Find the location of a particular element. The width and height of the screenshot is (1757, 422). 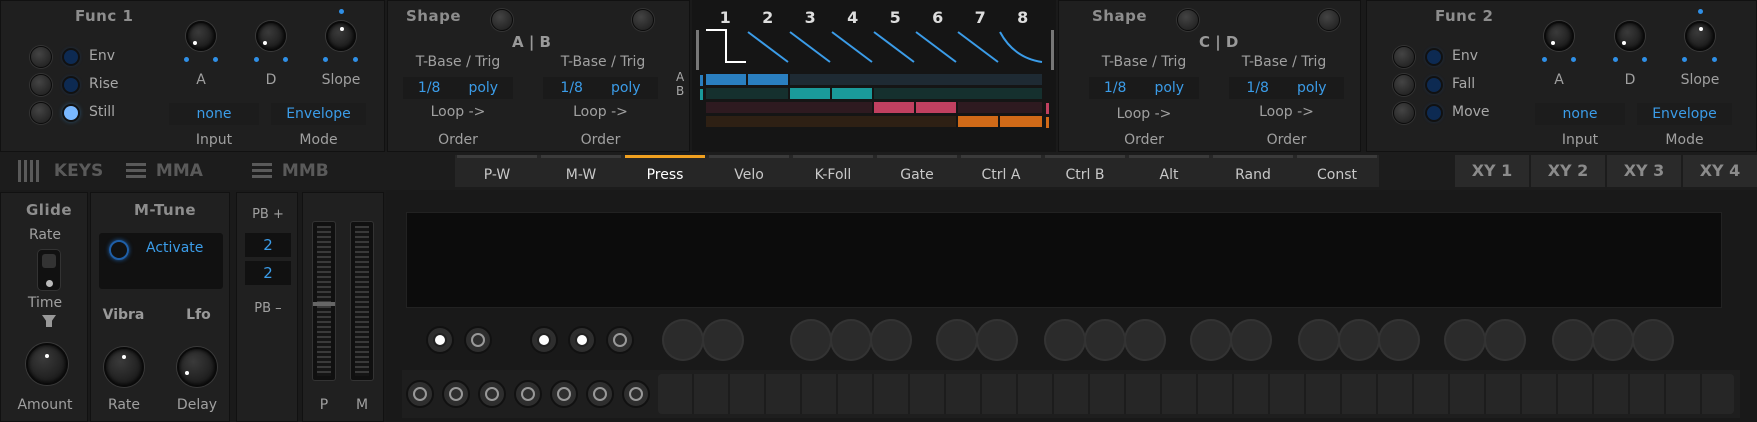

fall-mini-knob is located at coordinates (1404, 85).